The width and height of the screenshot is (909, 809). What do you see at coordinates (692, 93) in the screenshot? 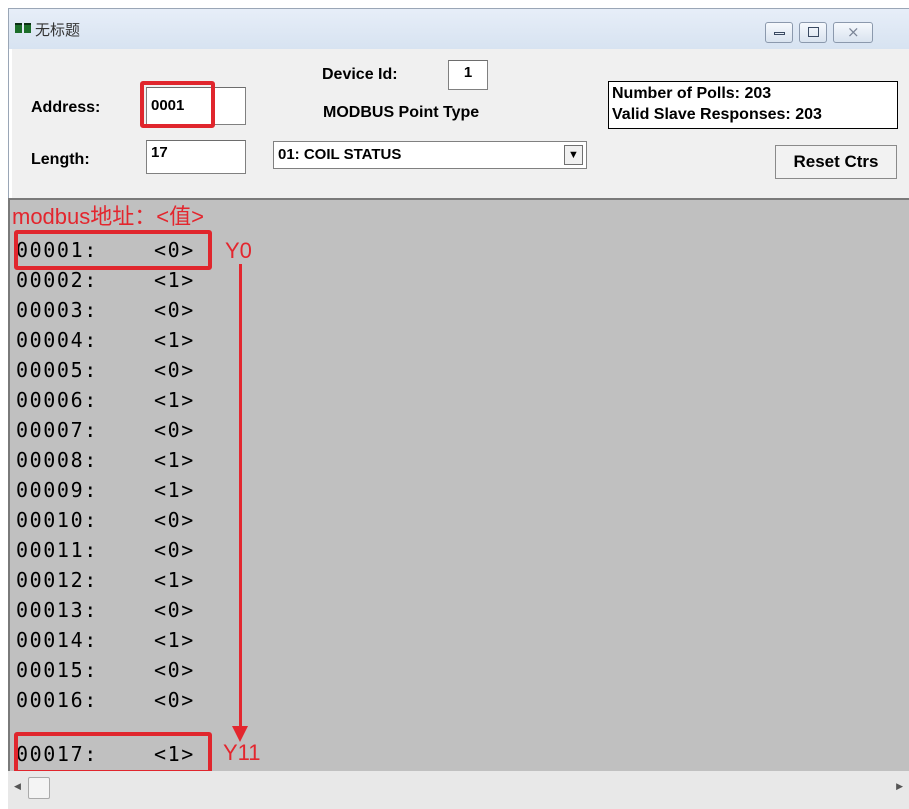
I see `polls-count: Number of Polls: 203` at bounding box center [692, 93].